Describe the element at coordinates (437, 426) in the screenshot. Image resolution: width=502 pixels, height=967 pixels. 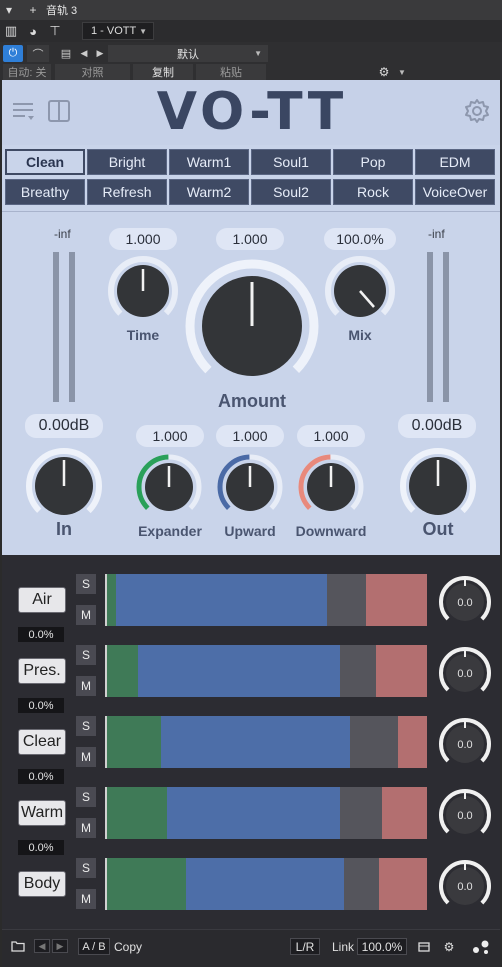
I see `out-value: 0.00dB` at that location.